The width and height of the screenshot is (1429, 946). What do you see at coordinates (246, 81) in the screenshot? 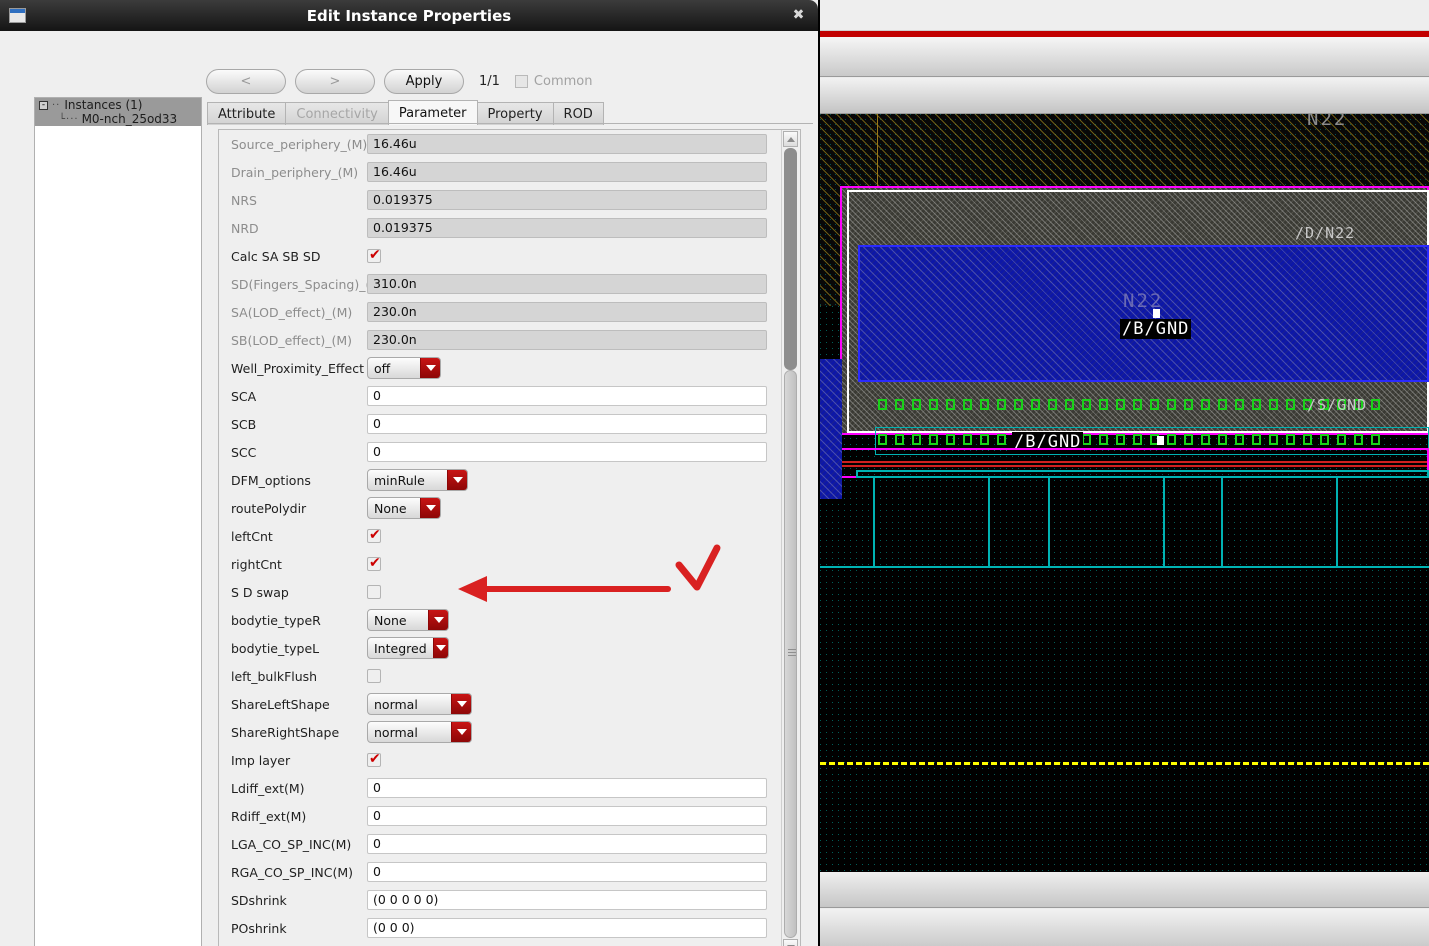
I see `previous-button: <` at bounding box center [246, 81].